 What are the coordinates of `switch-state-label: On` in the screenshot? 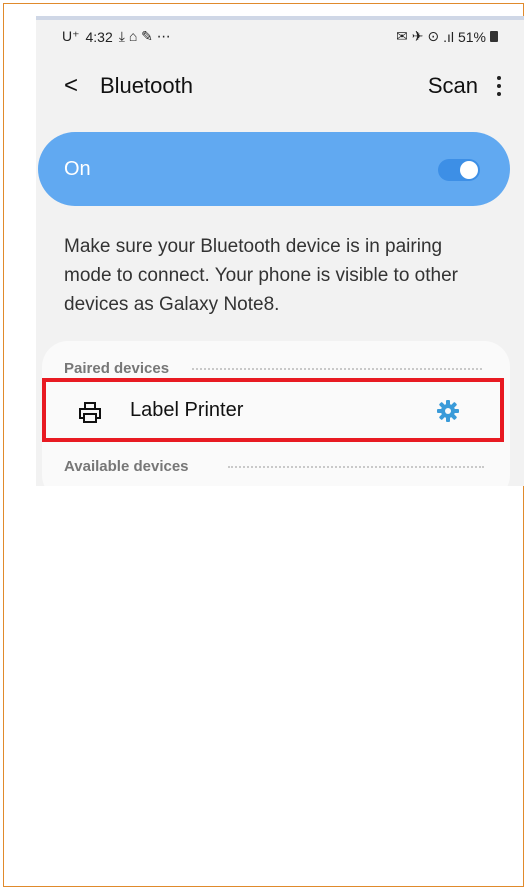 It's located at (77, 169).